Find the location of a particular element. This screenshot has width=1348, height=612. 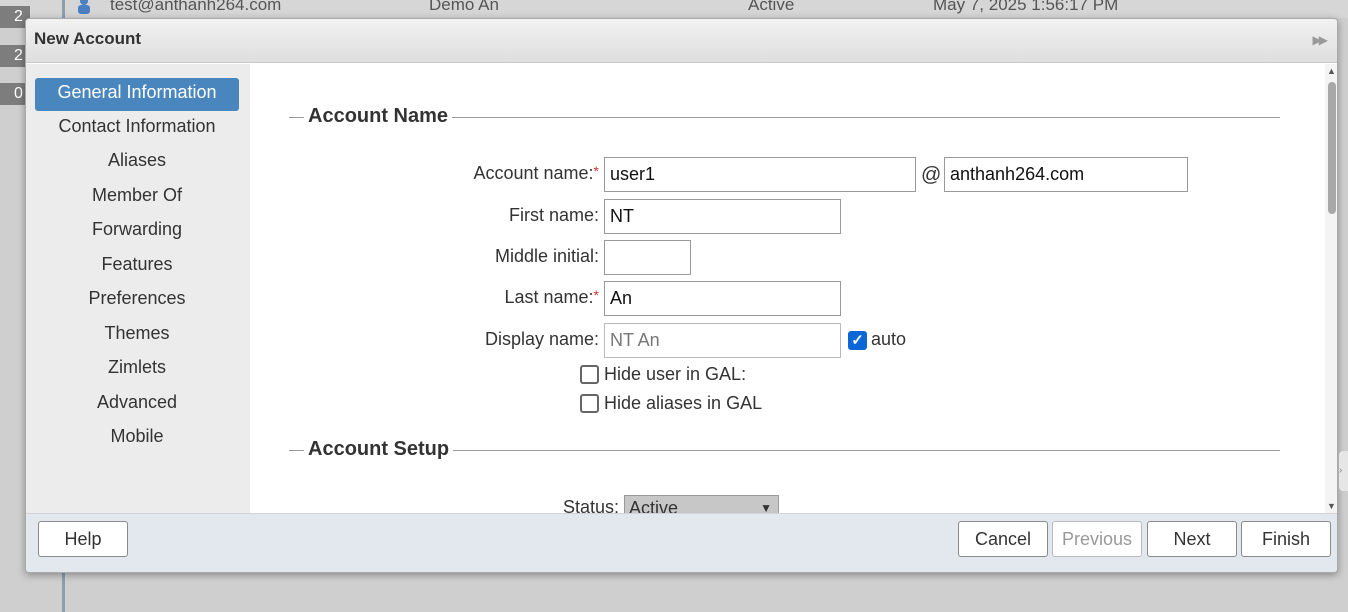

nav-item-general-information: General Information is located at coordinates (137, 94).